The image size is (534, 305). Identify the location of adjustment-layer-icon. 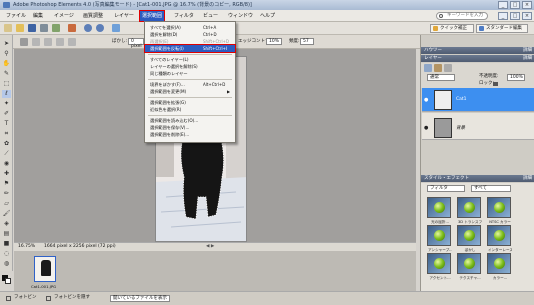
(438, 68).